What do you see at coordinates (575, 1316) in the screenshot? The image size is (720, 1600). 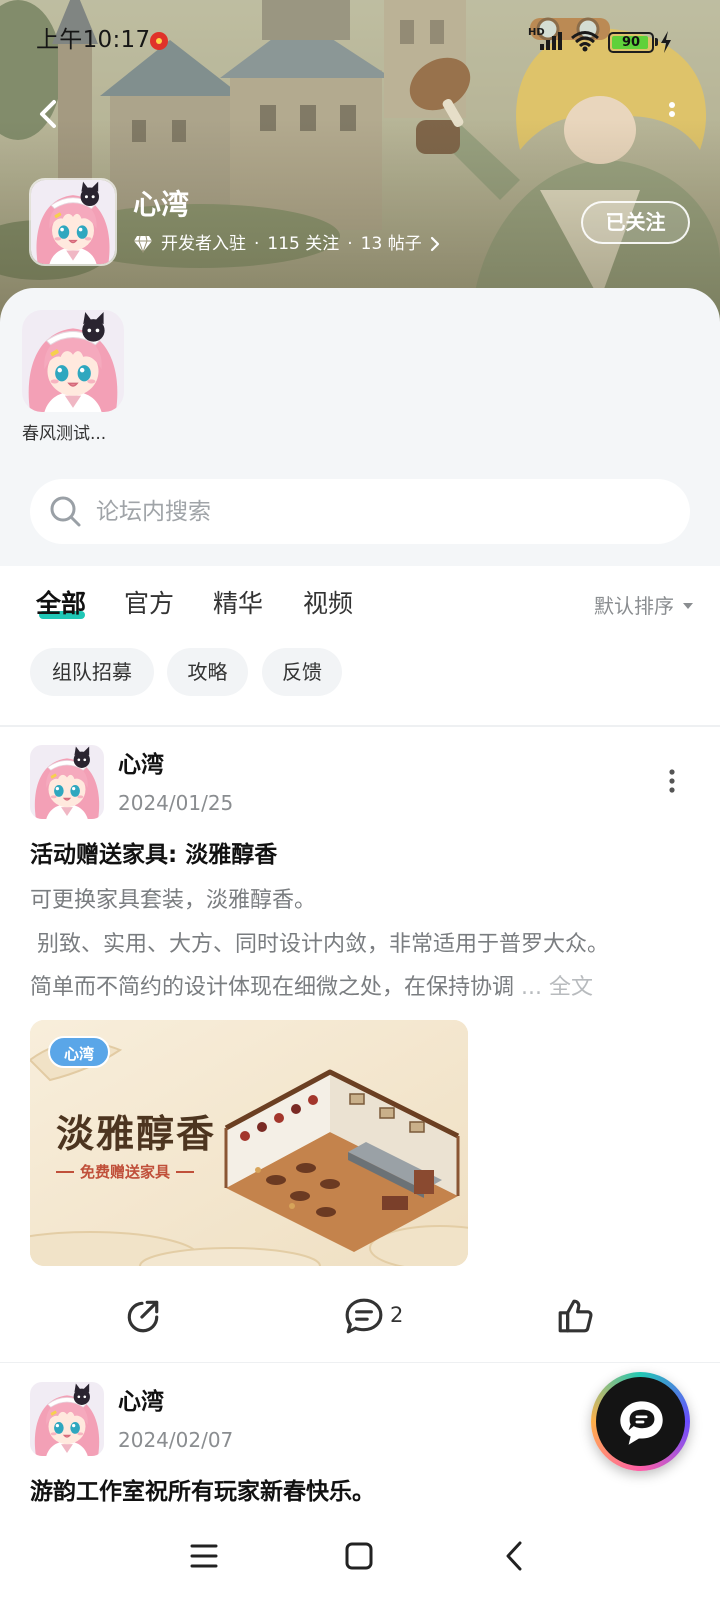 I see `like-icon` at bounding box center [575, 1316].